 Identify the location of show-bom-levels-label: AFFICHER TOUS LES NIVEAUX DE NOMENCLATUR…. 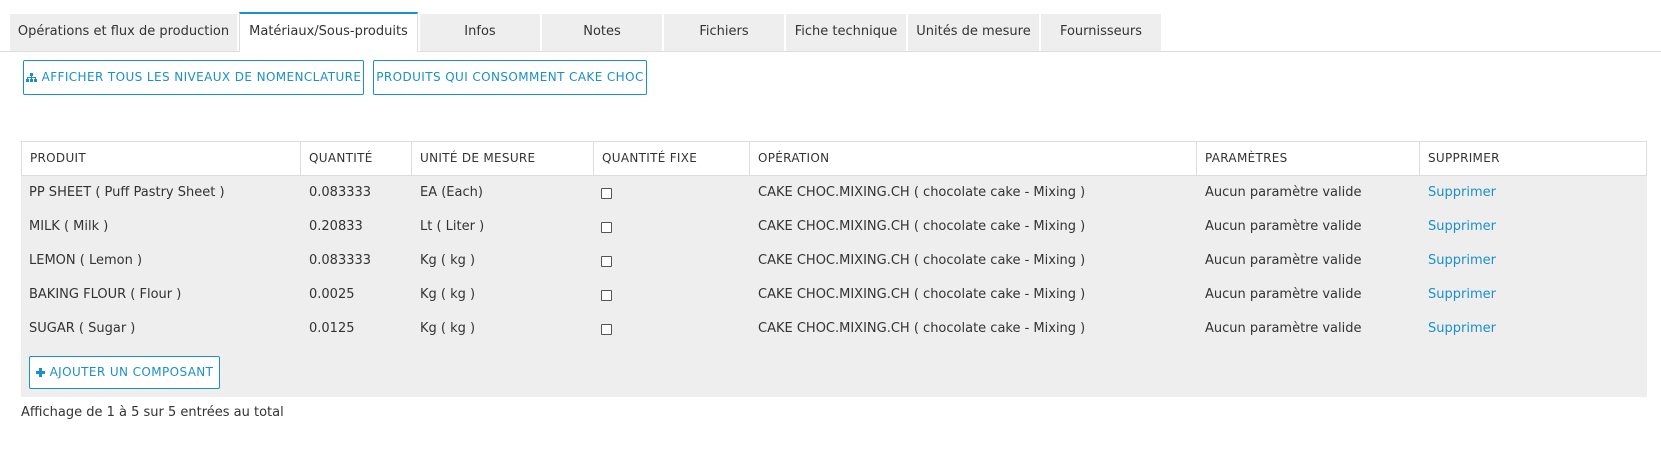
(201, 77).